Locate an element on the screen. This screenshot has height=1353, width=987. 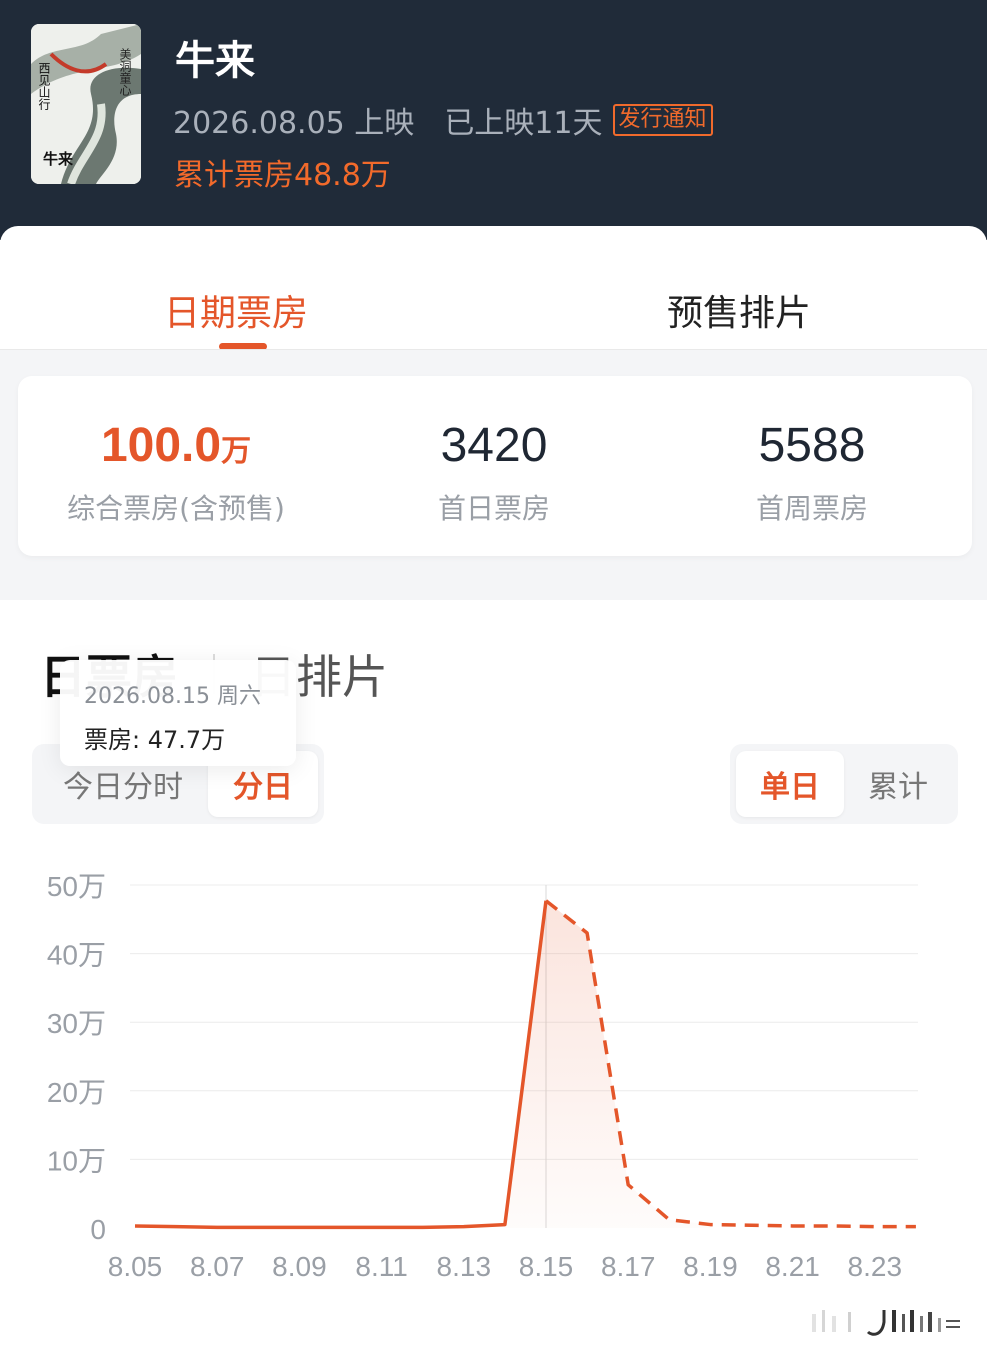
chart-x-tick-label: 8.17 is located at coordinates (628, 1266).